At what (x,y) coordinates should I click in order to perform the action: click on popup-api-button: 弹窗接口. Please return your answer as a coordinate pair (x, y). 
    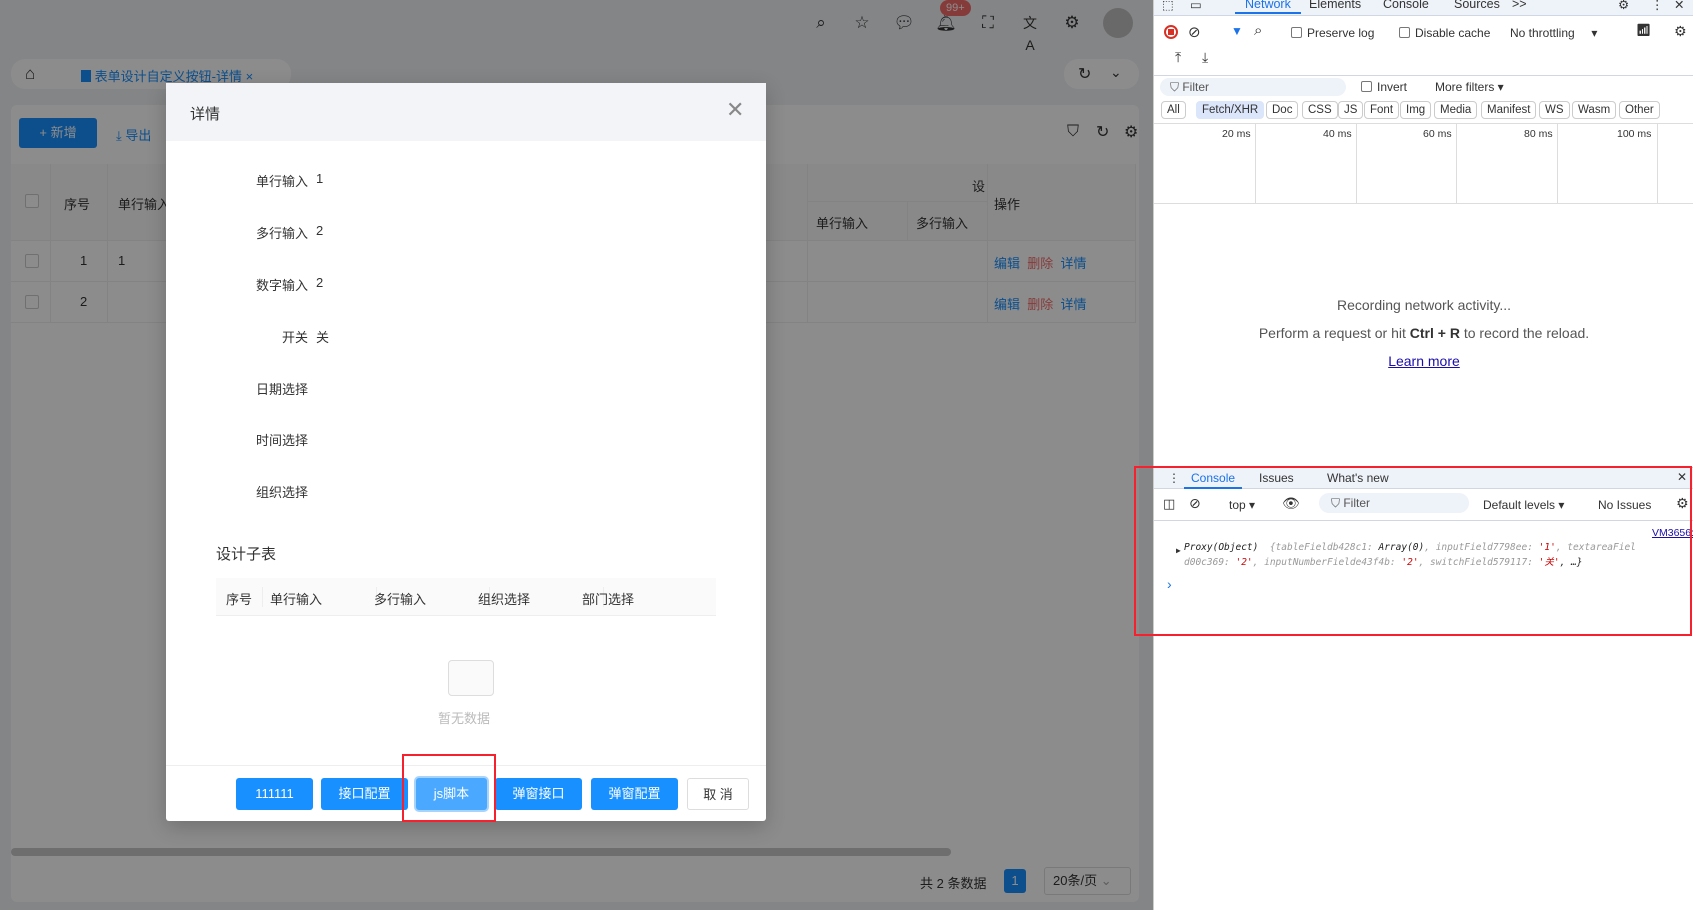
    Looking at the image, I should click on (538, 794).